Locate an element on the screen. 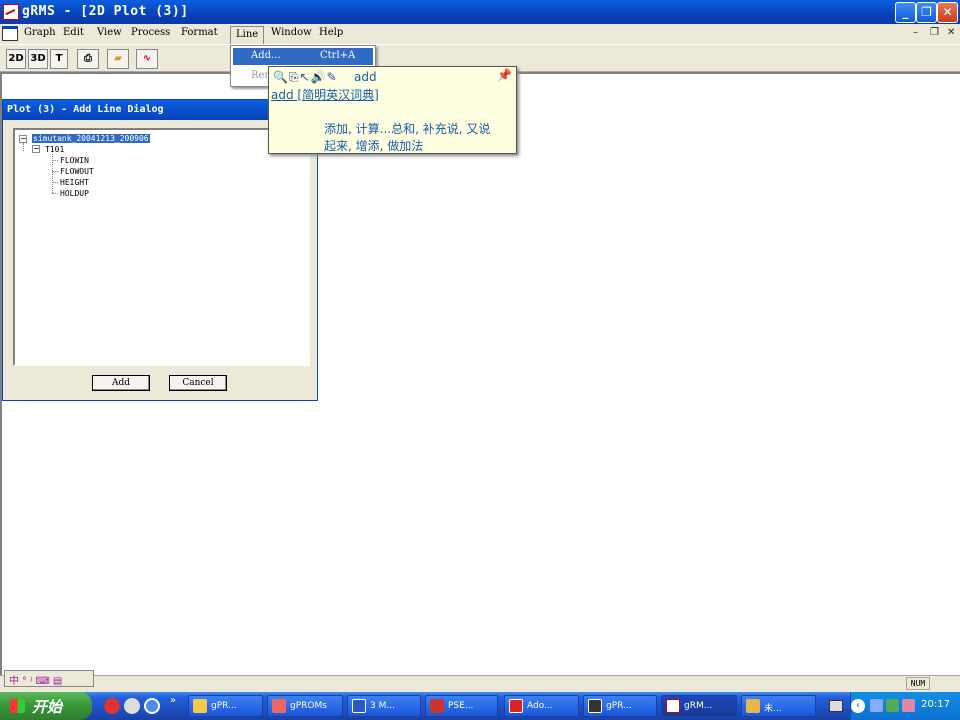  tree-item-unit: T101 is located at coordinates (54, 149).